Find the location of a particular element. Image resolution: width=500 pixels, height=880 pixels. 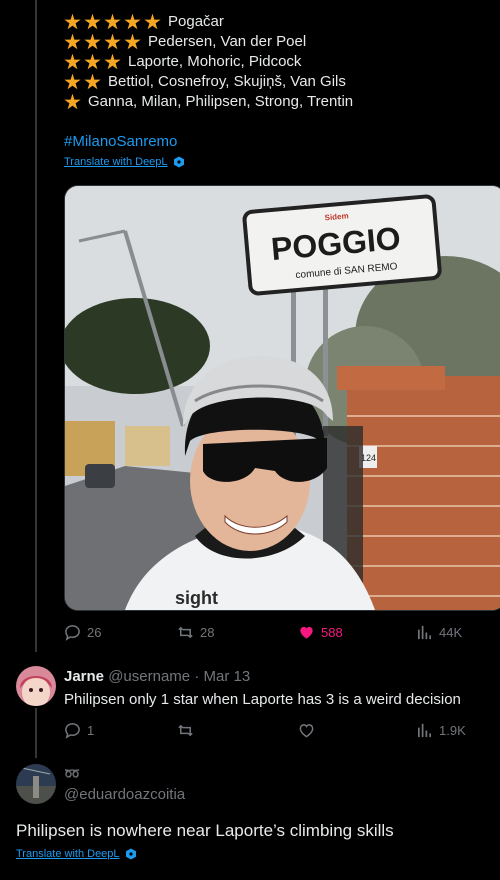

retweet-count: 28 is located at coordinates (207, 632).